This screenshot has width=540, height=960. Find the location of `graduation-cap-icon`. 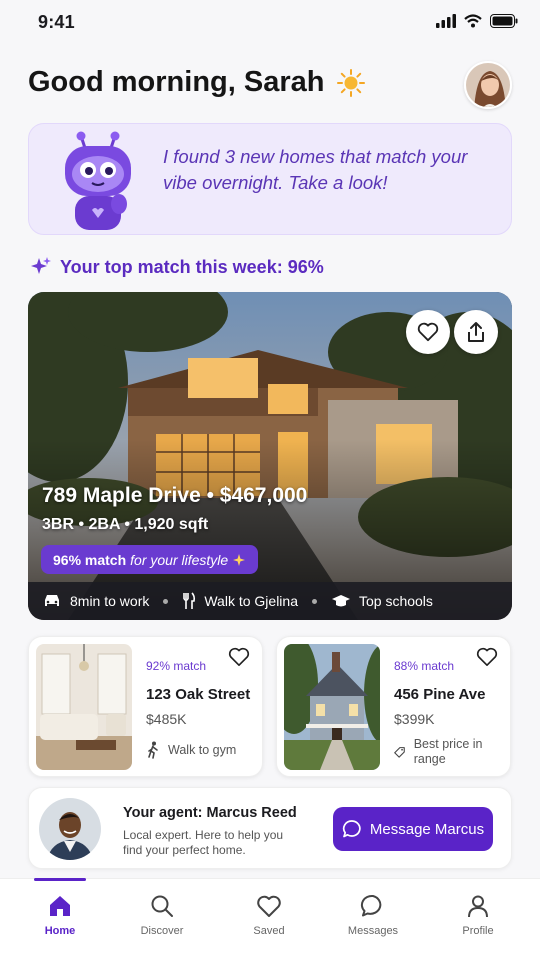

graduation-cap-icon is located at coordinates (340, 601).